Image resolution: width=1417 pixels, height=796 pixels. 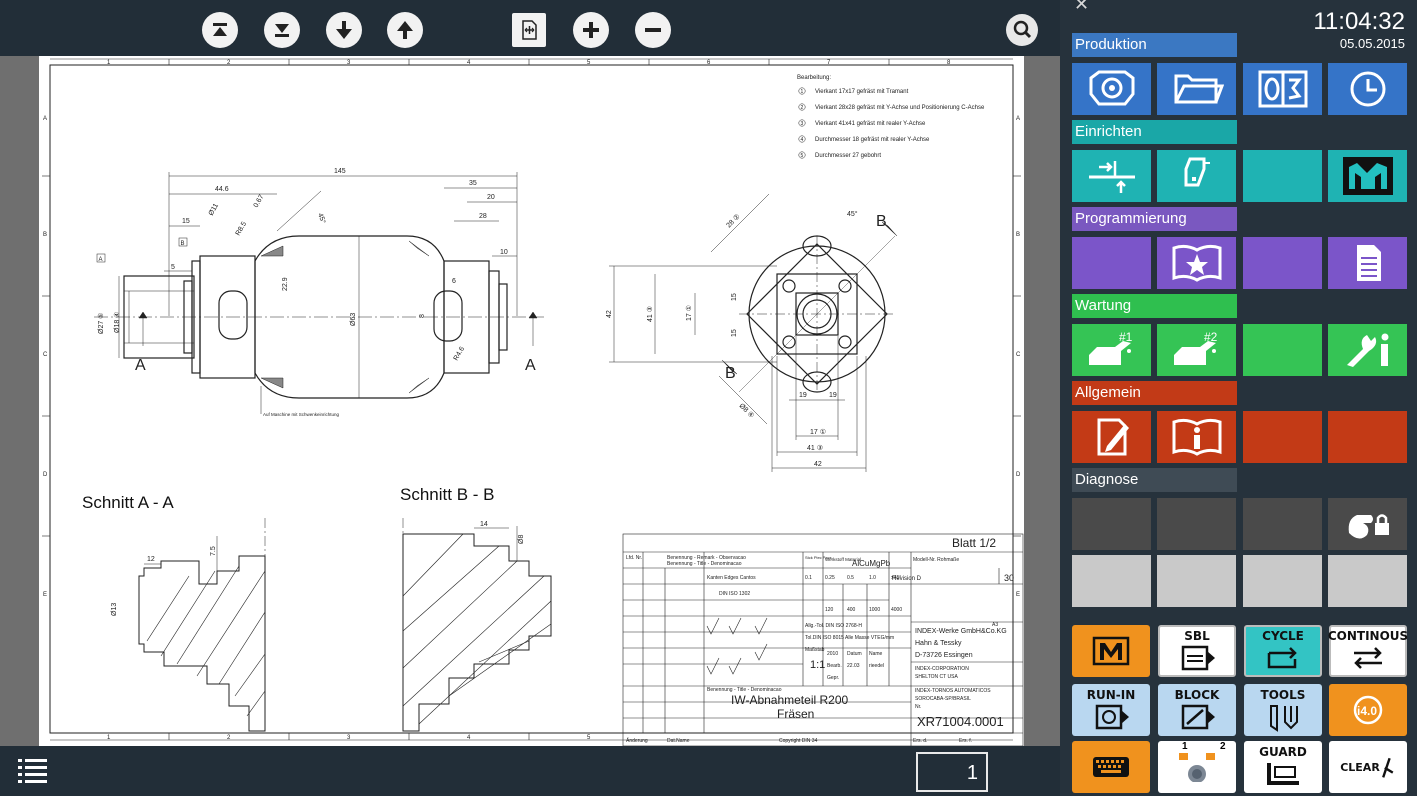 What do you see at coordinates (1154, 45) in the screenshot?
I see `category-produktion: Produktion` at bounding box center [1154, 45].